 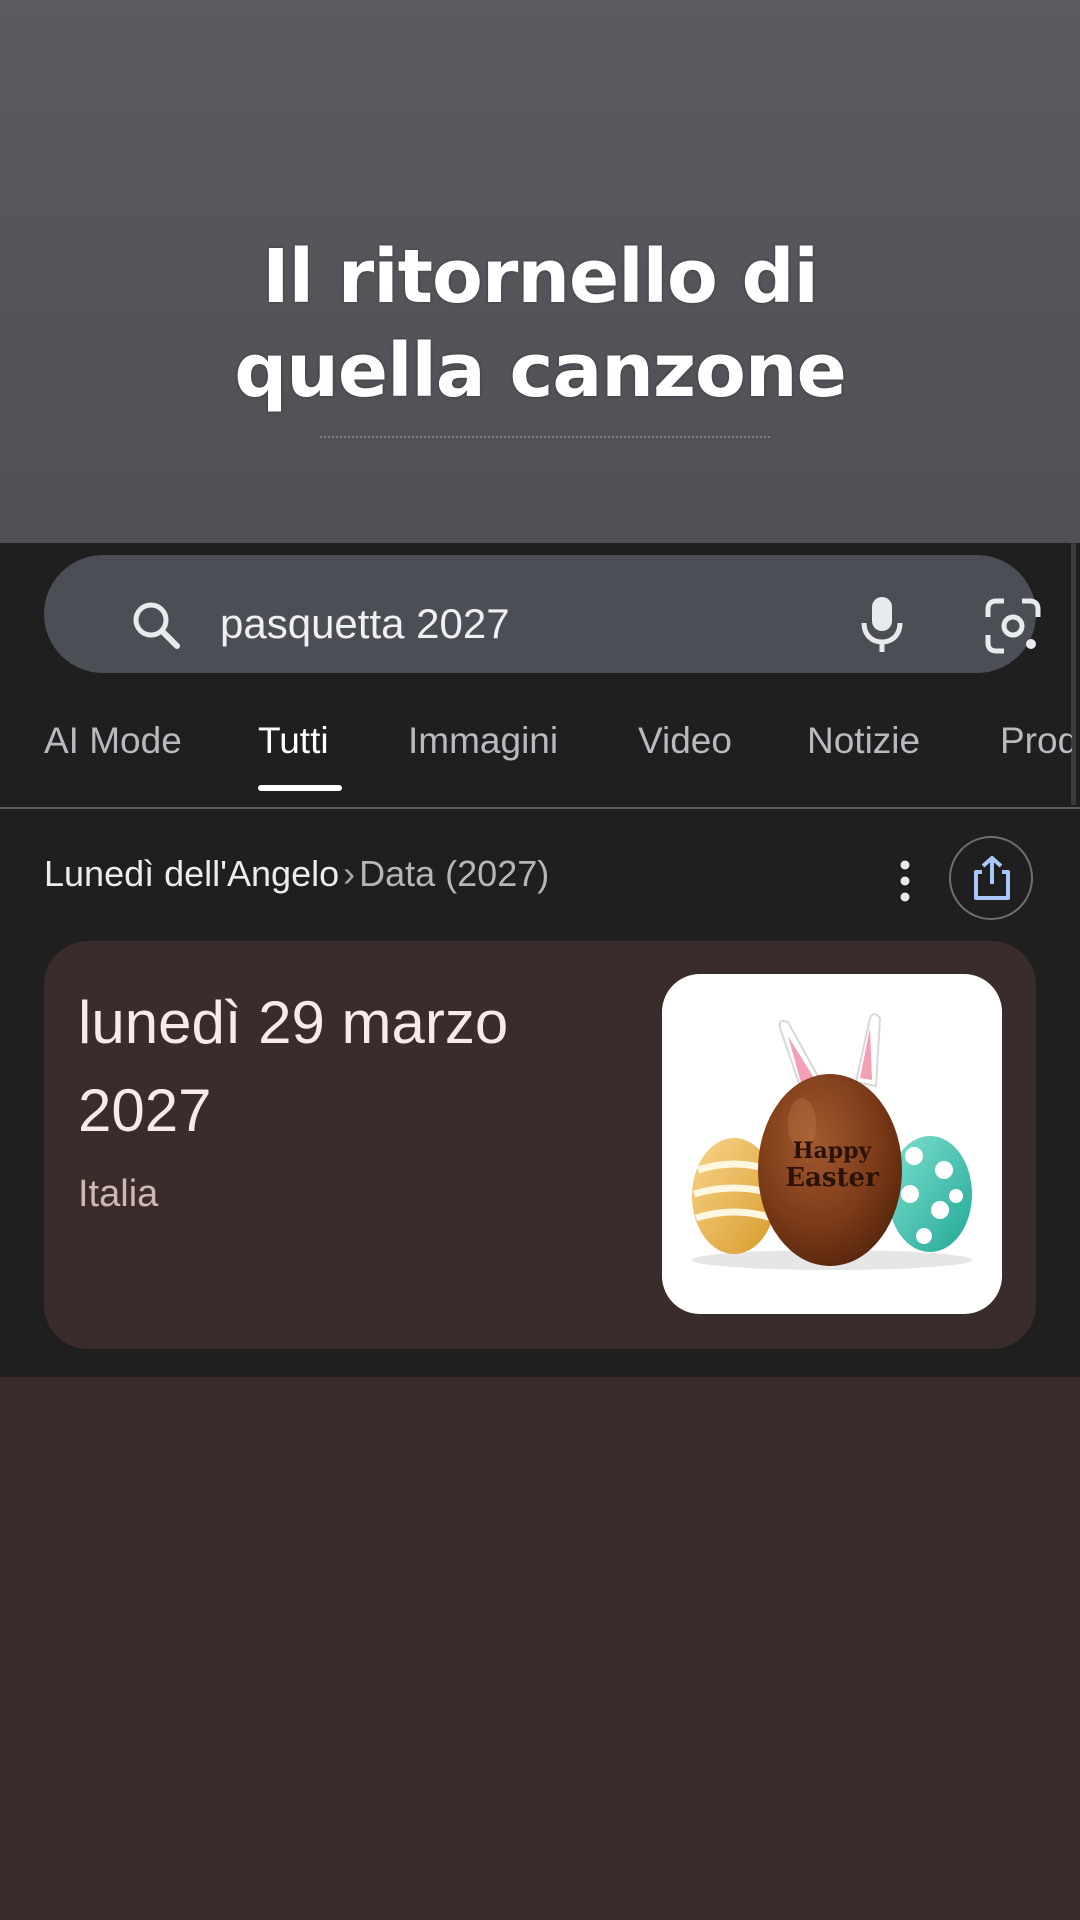 I want to click on more-options-icon, so click(x=905, y=881).